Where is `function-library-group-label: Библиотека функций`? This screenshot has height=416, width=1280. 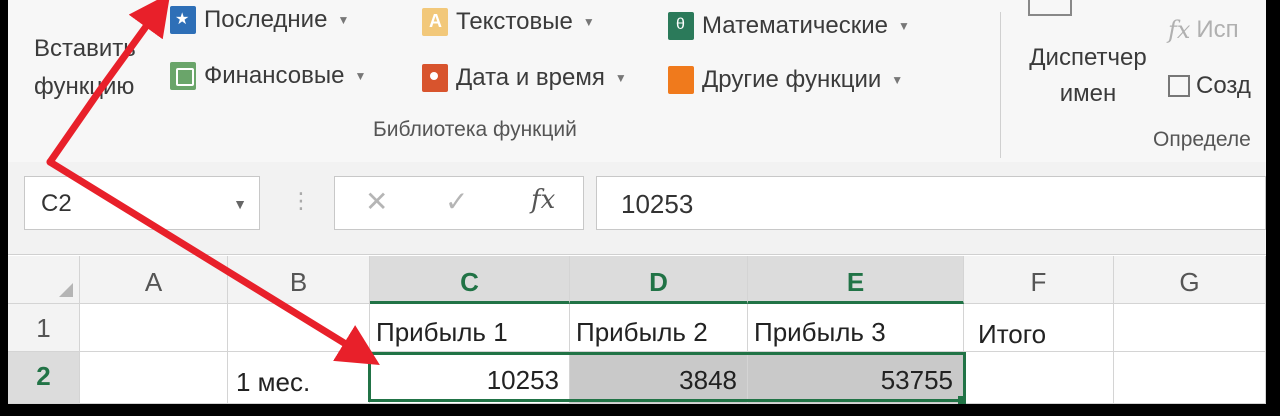
function-library-group-label: Библиотека функций is located at coordinates (475, 129).